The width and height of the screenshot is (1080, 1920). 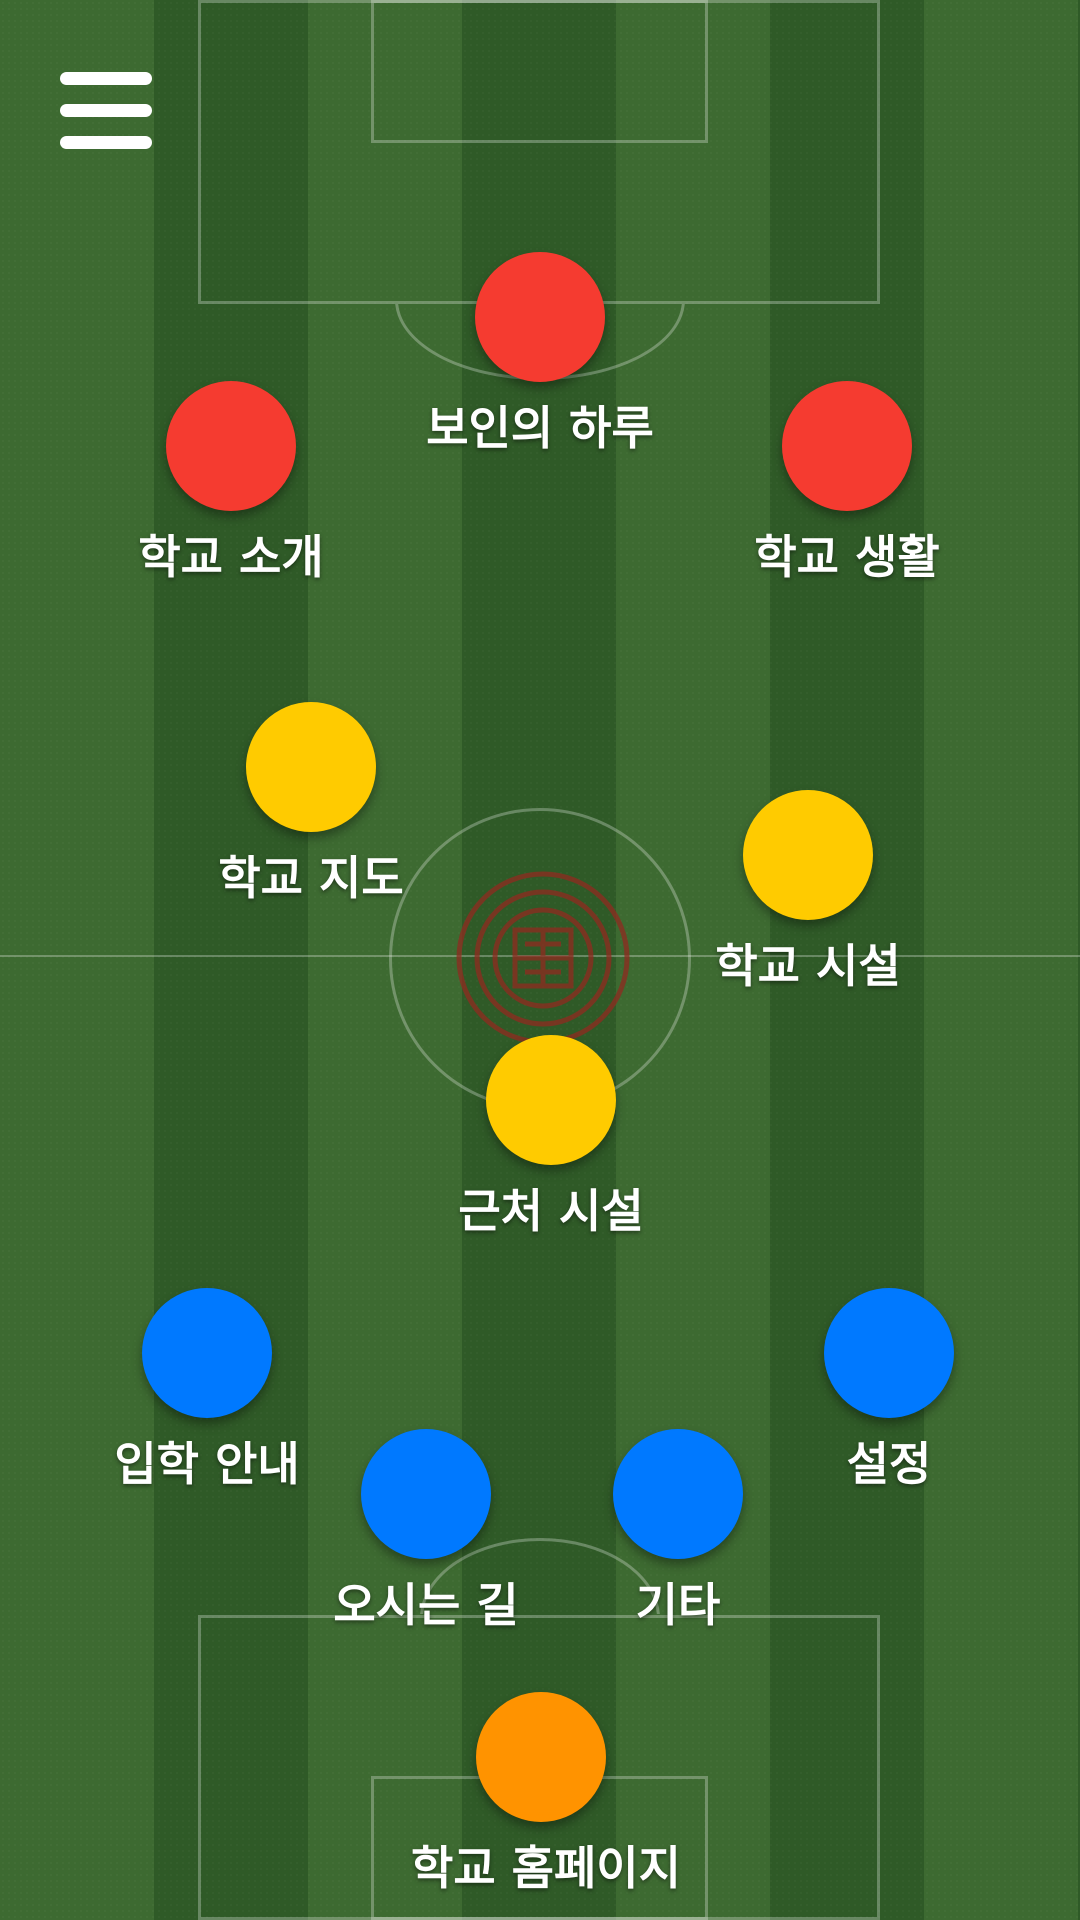 I want to click on menu-node-directions: 오시는 길, so click(x=426, y=1532).